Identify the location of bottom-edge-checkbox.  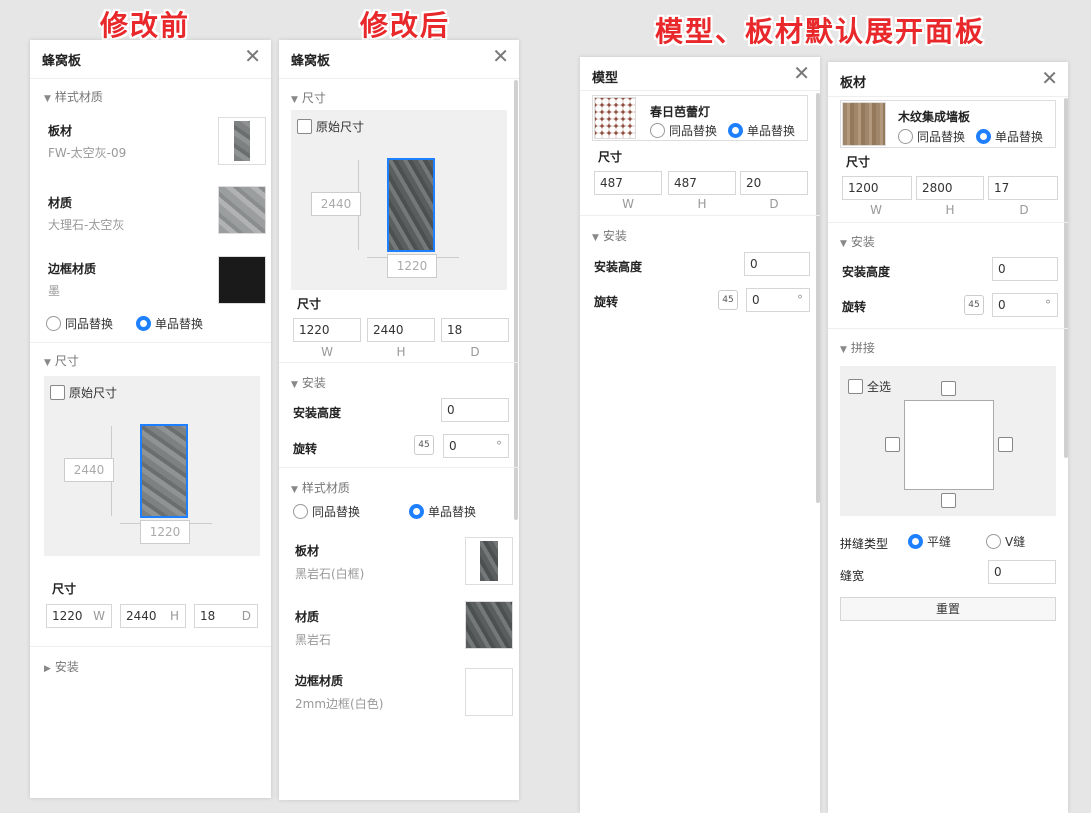
(950, 500).